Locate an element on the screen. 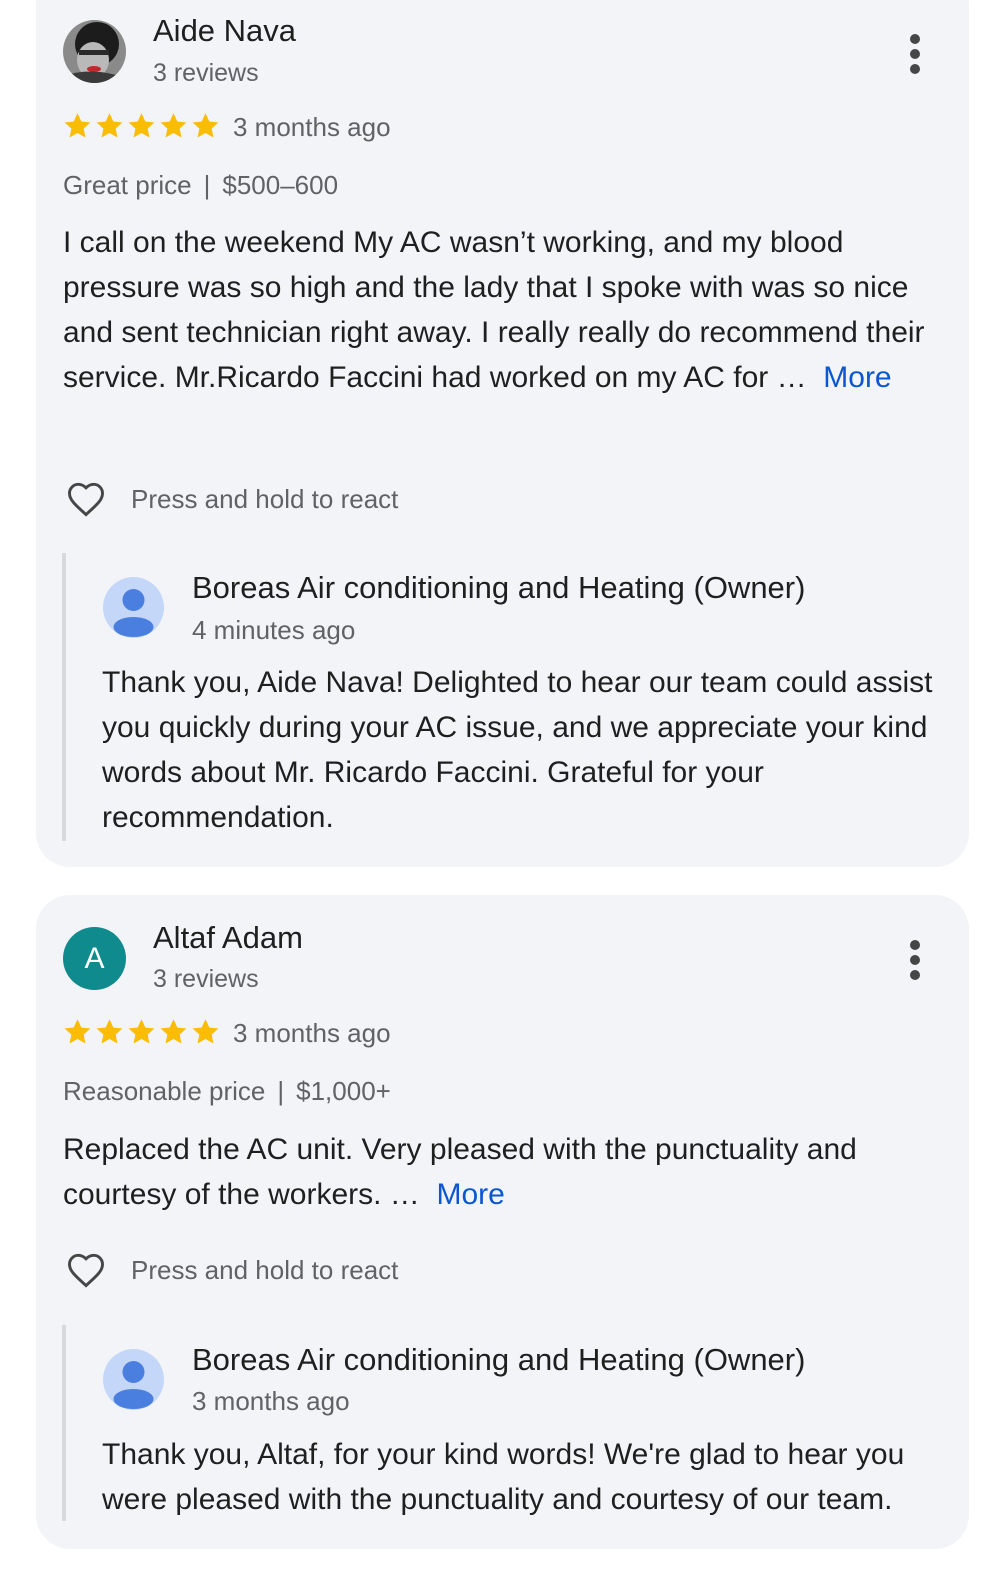 The image size is (1008, 1573). reviewer-avatar: A is located at coordinates (94, 958).